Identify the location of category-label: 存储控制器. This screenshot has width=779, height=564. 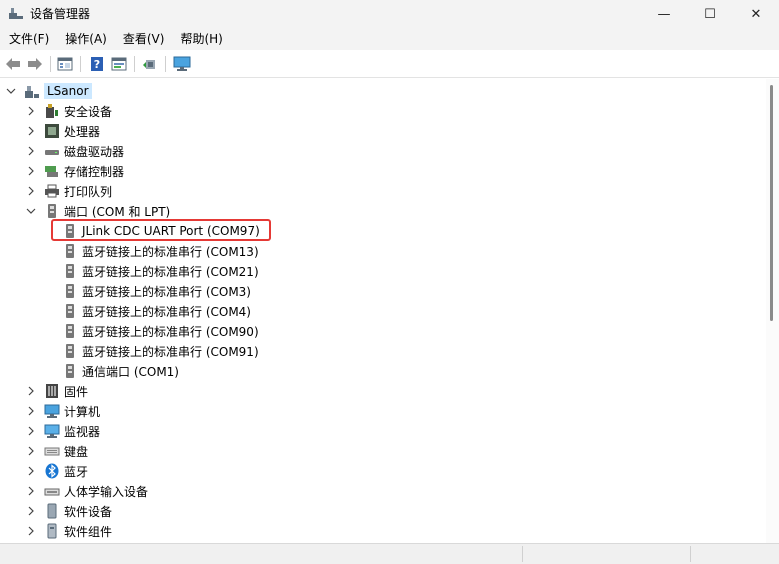
(94, 171).